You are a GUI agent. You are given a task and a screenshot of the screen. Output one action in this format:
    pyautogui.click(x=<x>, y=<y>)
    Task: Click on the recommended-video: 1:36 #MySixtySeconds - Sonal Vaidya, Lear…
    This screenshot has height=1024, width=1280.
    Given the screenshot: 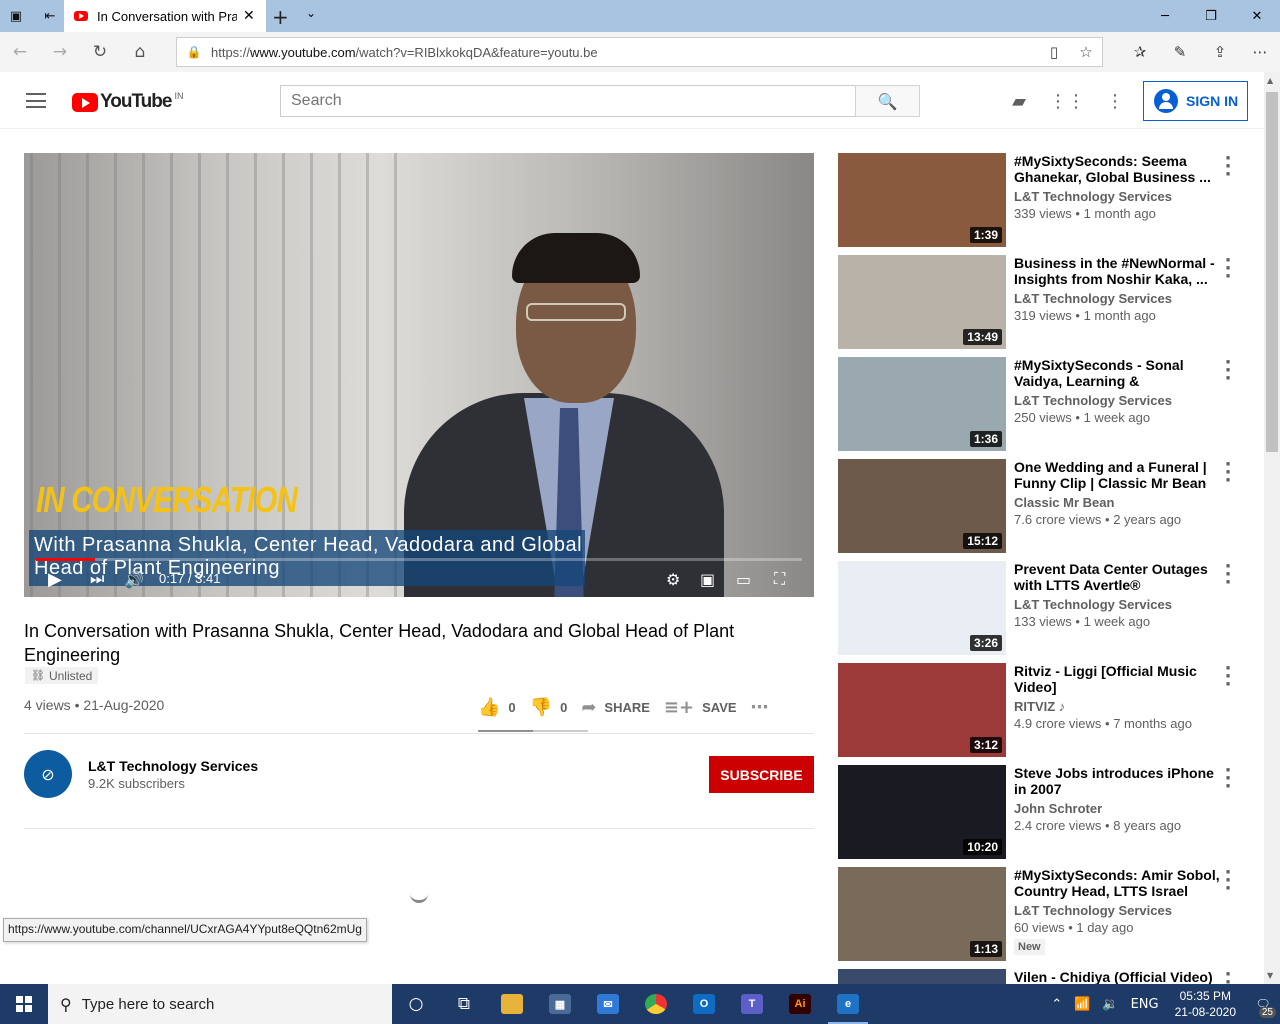 What is the action you would take?
    pyautogui.click(x=1043, y=402)
    